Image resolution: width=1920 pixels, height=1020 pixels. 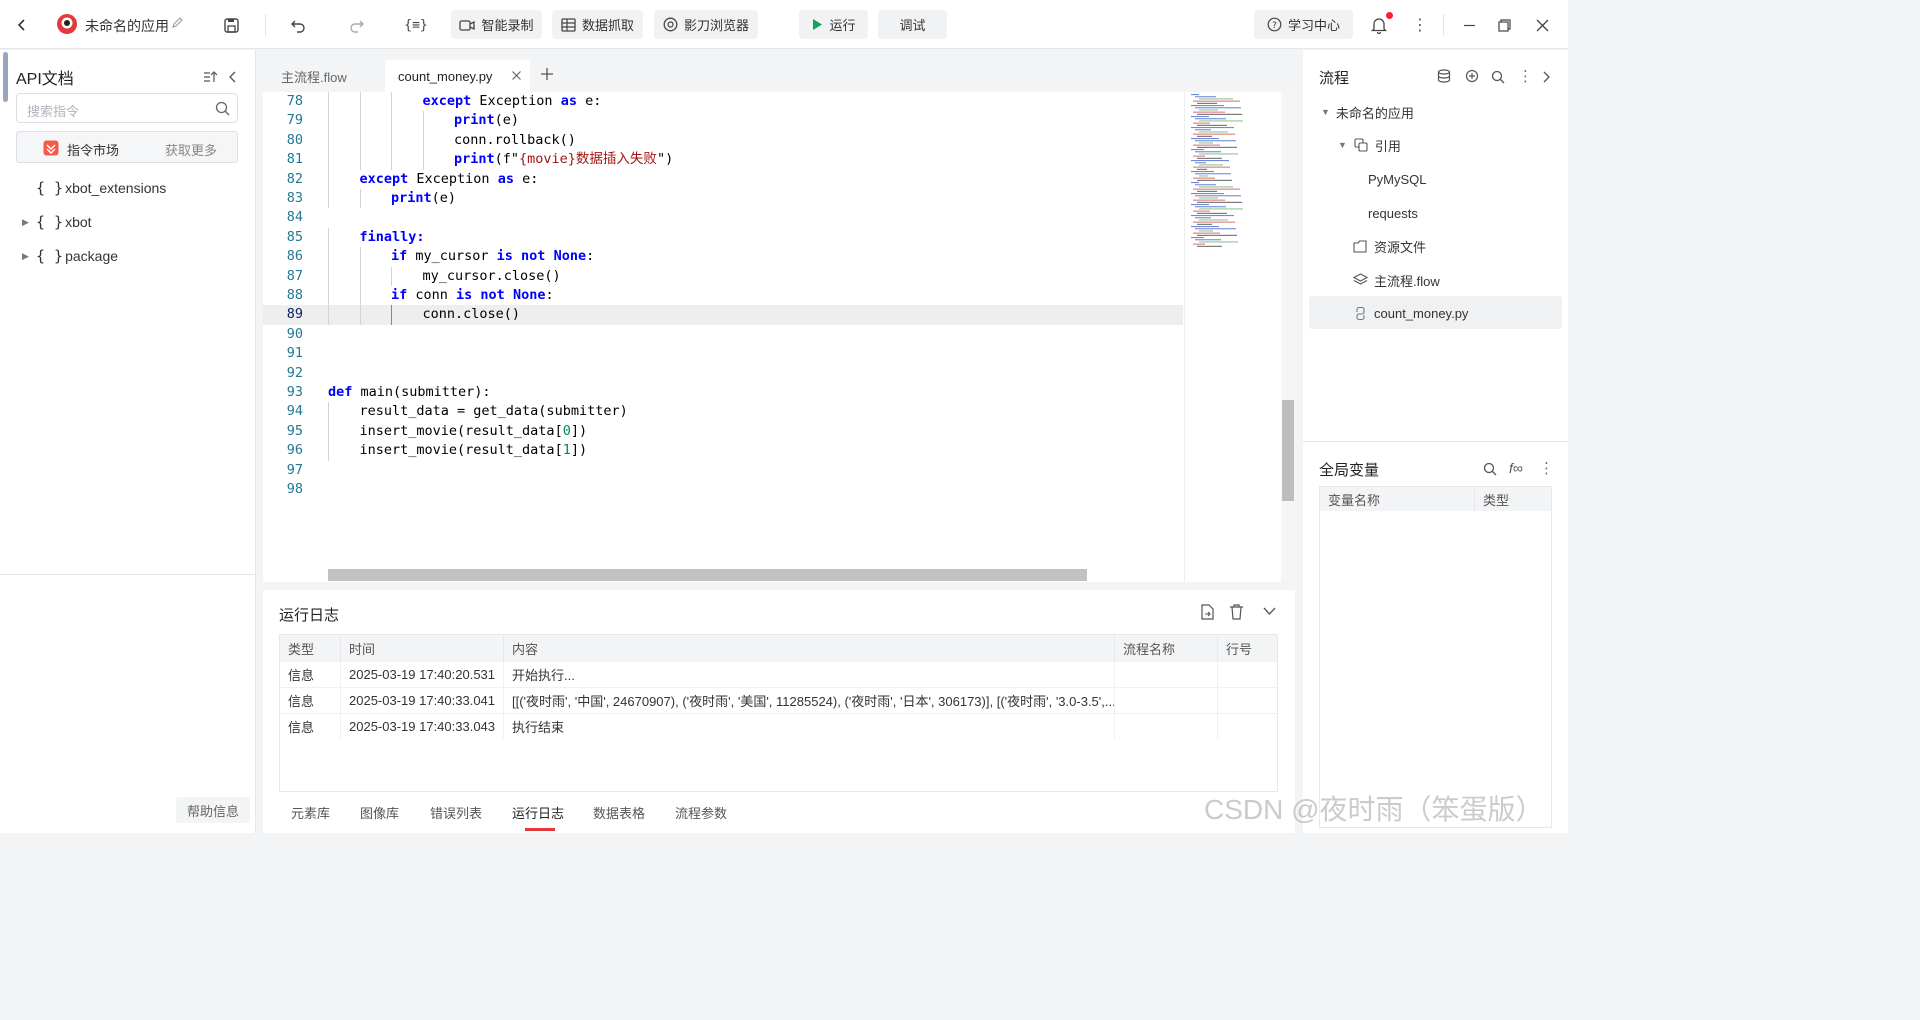 I want to click on data-capture-button: 数据抓取, so click(x=597, y=24).